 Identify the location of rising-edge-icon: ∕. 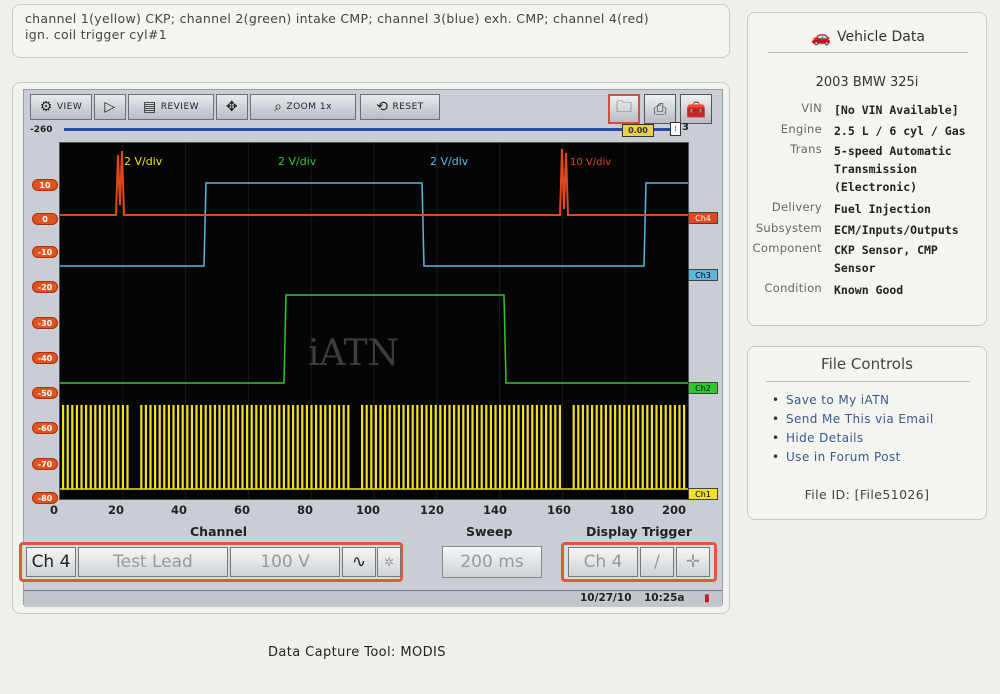
(657, 562).